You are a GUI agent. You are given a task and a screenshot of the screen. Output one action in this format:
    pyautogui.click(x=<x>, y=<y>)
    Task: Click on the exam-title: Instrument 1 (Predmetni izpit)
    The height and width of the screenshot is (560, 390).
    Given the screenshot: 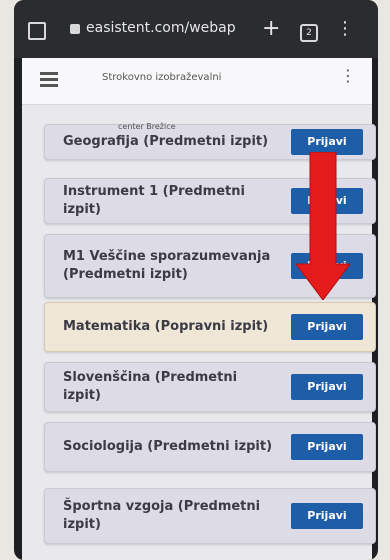 What is the action you would take?
    pyautogui.click(x=154, y=200)
    